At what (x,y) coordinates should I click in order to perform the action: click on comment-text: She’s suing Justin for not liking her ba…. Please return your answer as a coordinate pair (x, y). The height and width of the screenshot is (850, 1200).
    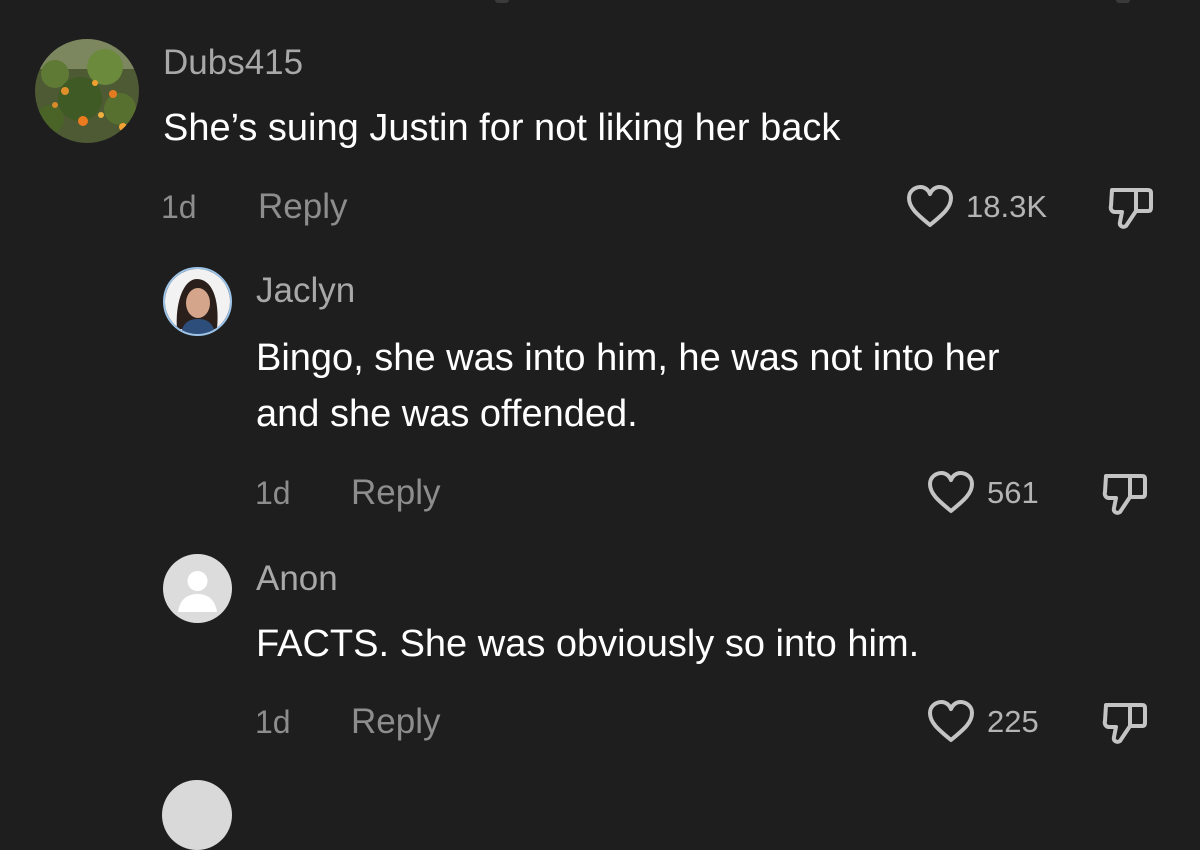
    Looking at the image, I should click on (502, 128).